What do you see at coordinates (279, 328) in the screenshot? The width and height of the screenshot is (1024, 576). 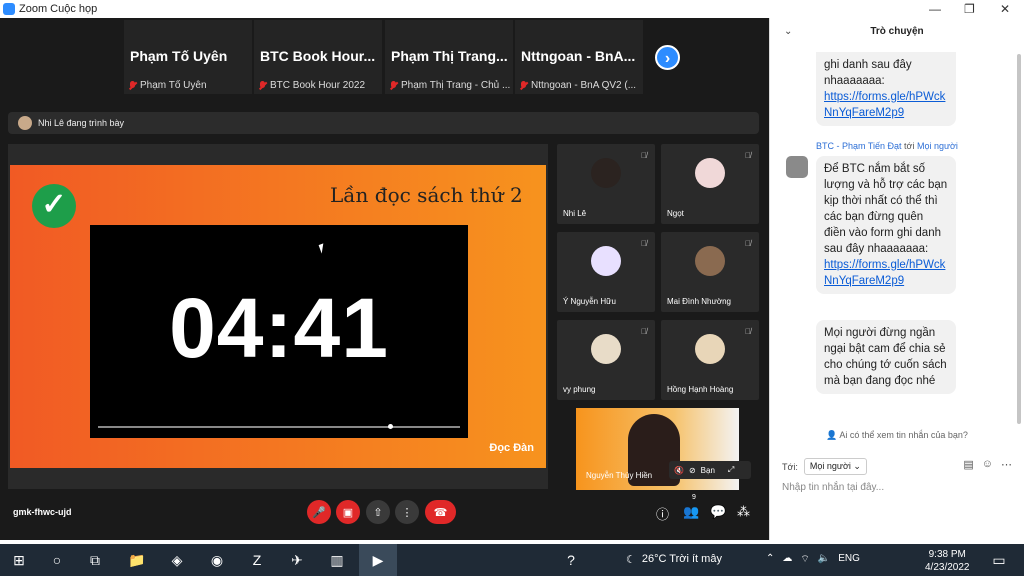 I see `countdown-timer: 04:41` at bounding box center [279, 328].